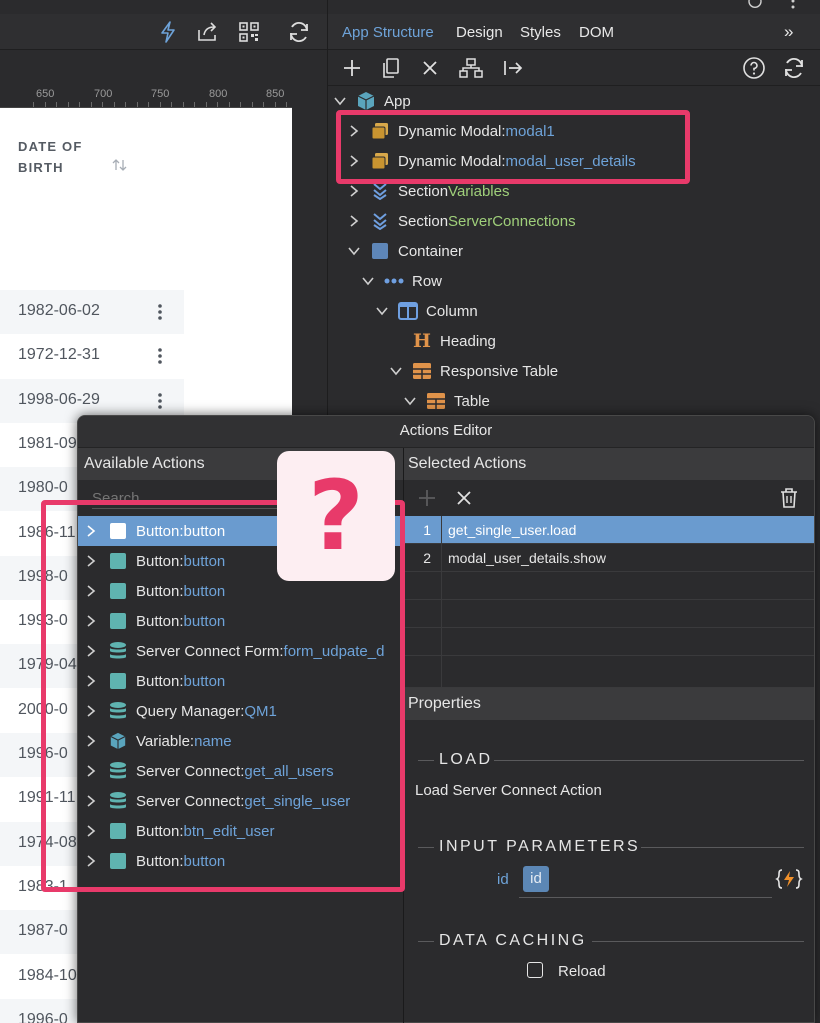  Describe the element at coordinates (218, 94) in the screenshot. I see `ruler-label: 800` at that location.